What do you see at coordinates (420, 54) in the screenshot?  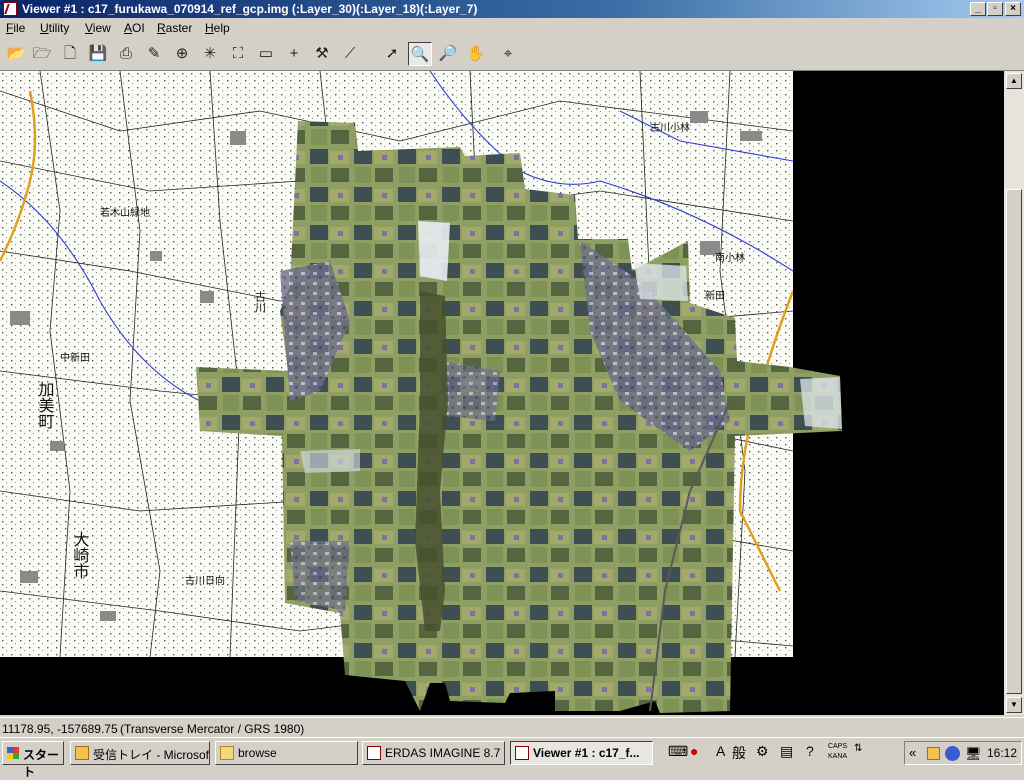 I see `zoom-in-icon: 🔍` at bounding box center [420, 54].